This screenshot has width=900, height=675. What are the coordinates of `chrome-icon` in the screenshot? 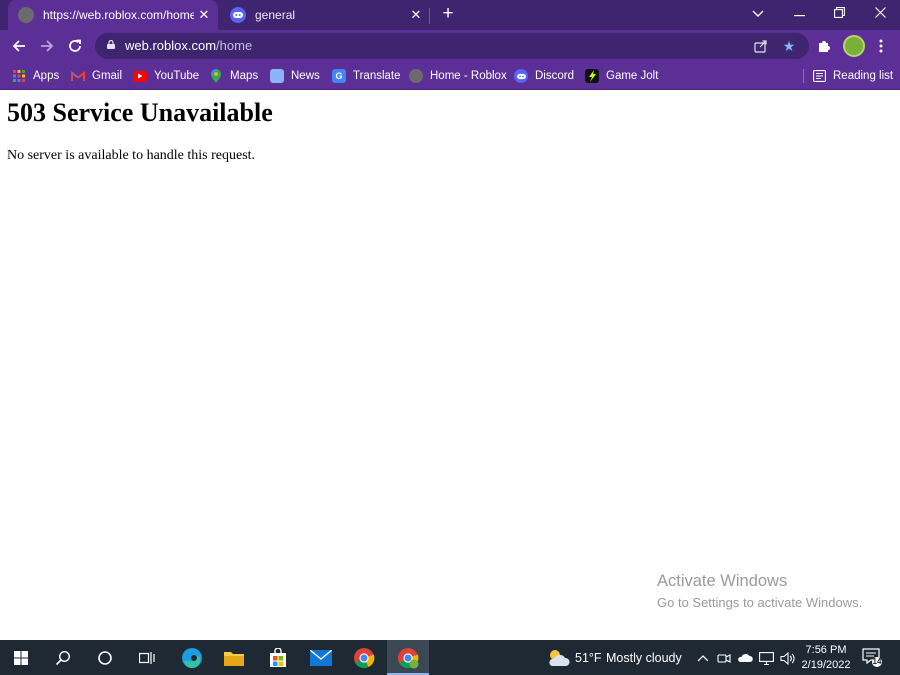 It's located at (364, 658).